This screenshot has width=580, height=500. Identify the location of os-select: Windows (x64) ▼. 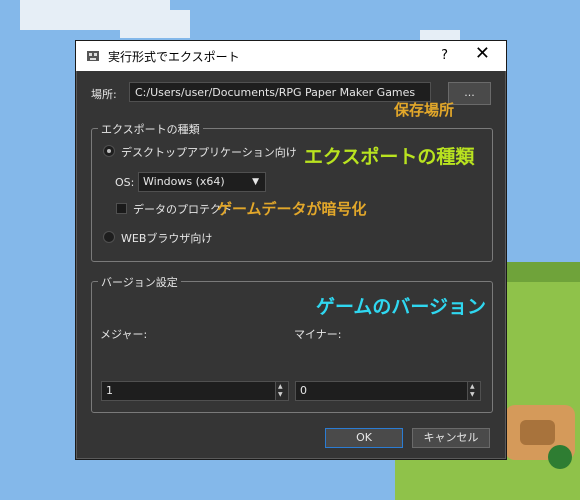
(202, 182).